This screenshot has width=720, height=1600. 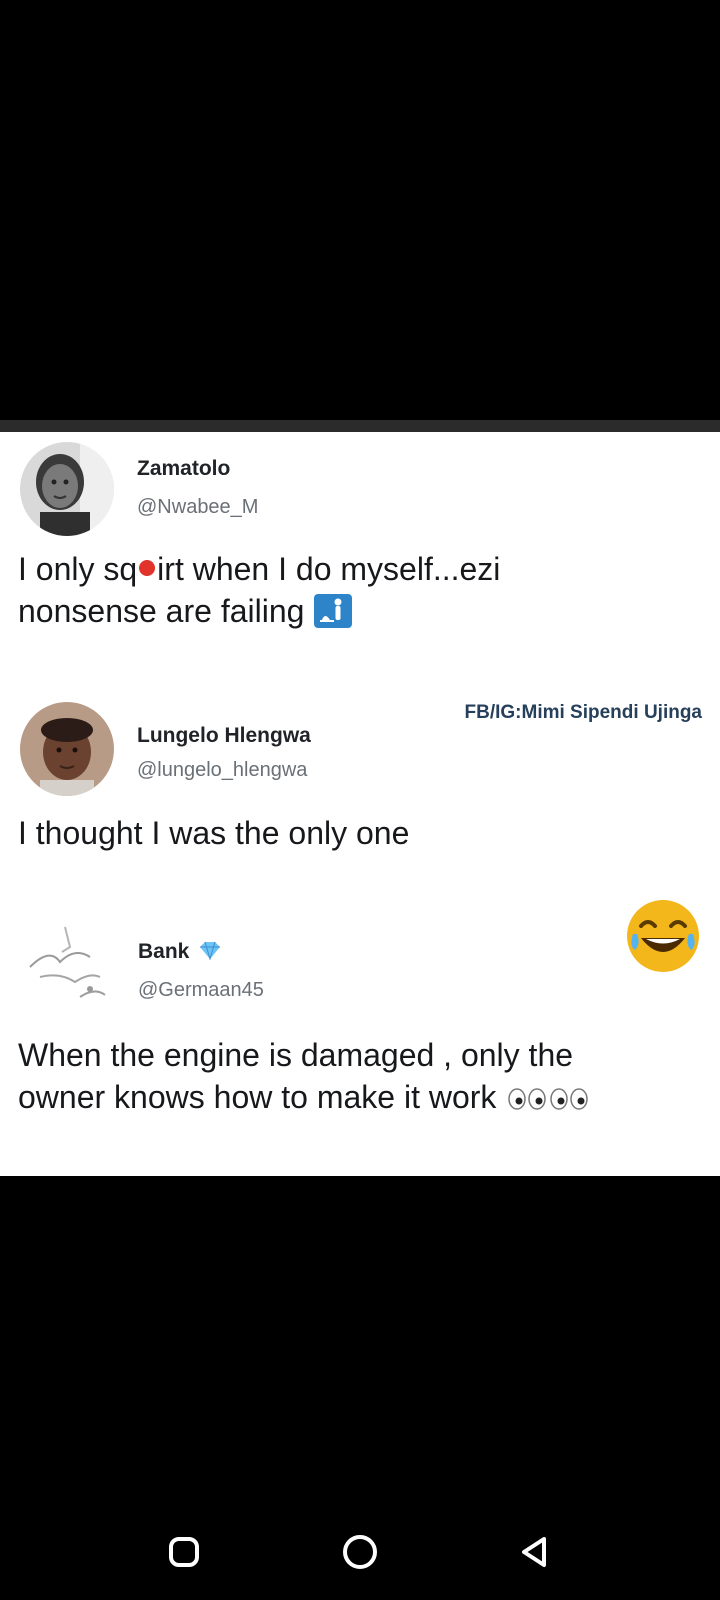 What do you see at coordinates (329, 569) in the screenshot?
I see `post-text-part: irt when I do myself...ezi` at bounding box center [329, 569].